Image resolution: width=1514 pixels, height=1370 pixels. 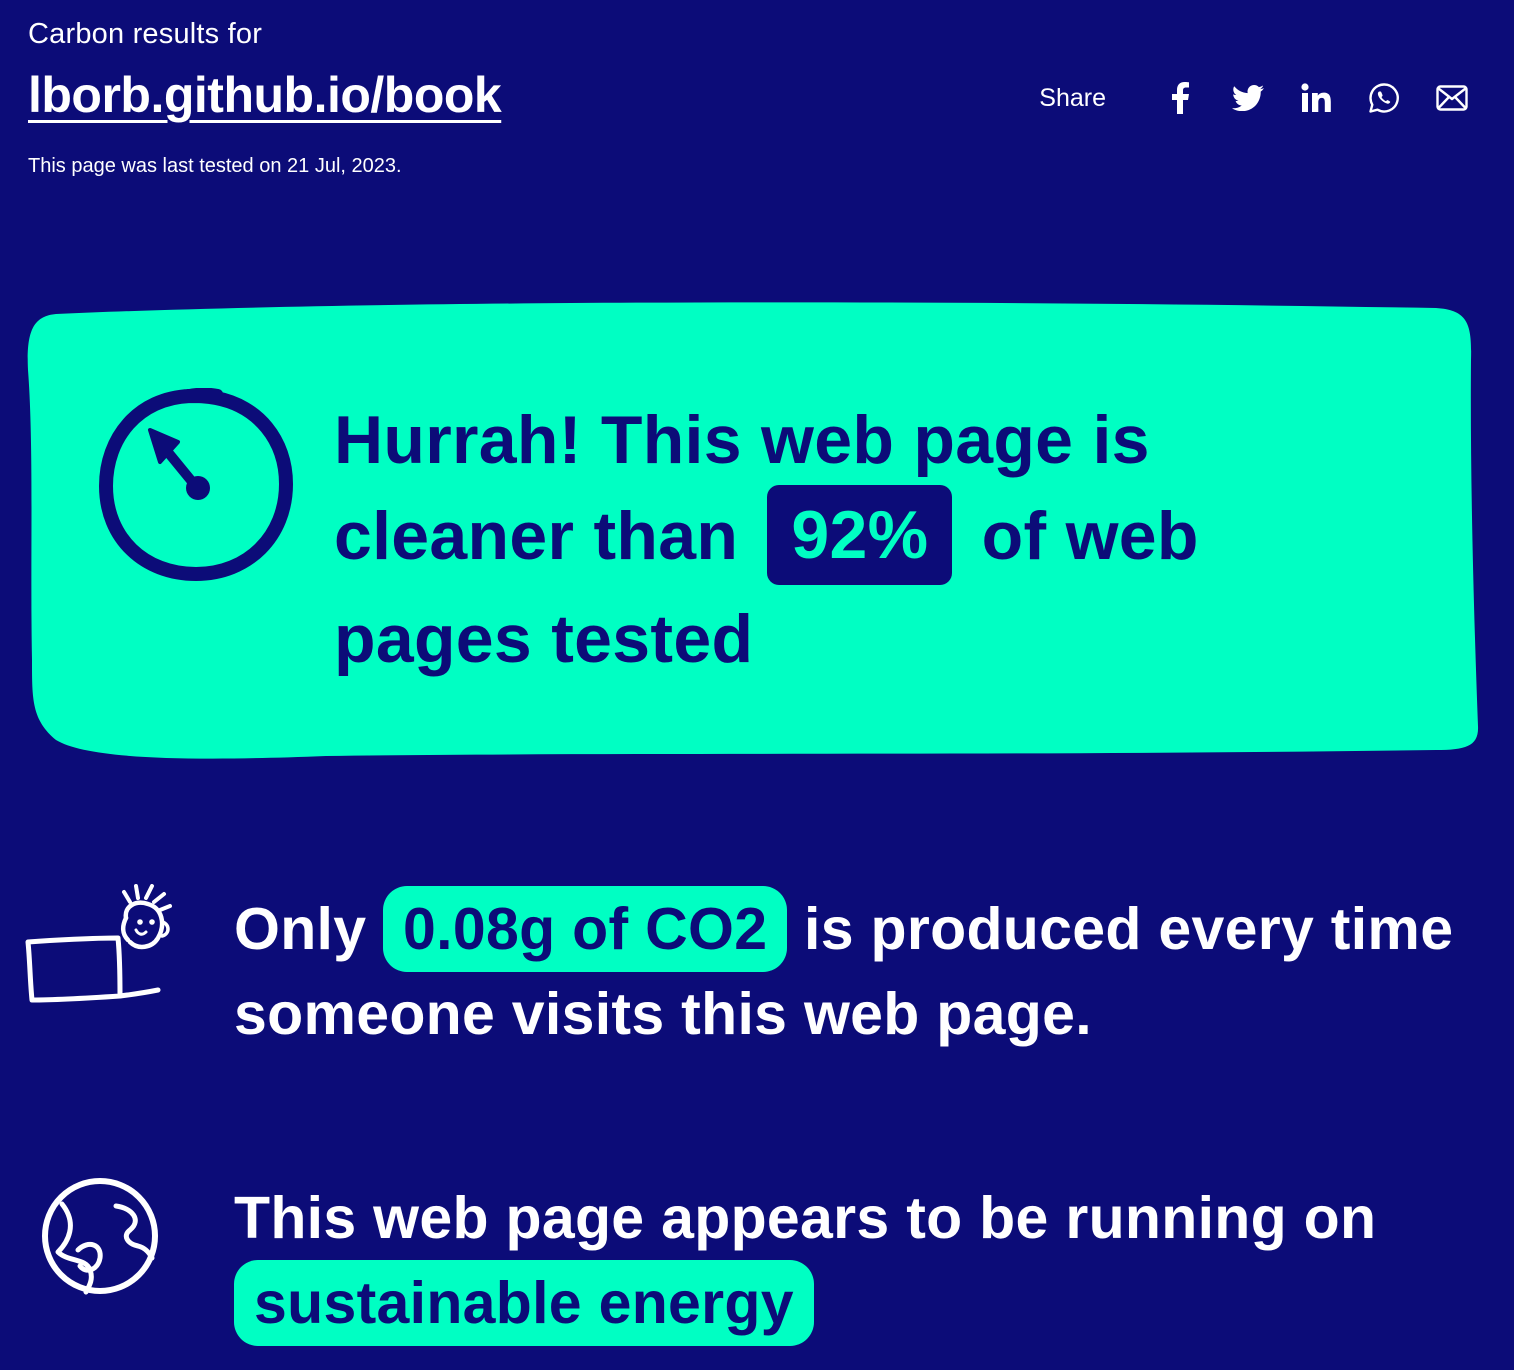 I want to click on facebook-icon, so click(x=1180, y=98).